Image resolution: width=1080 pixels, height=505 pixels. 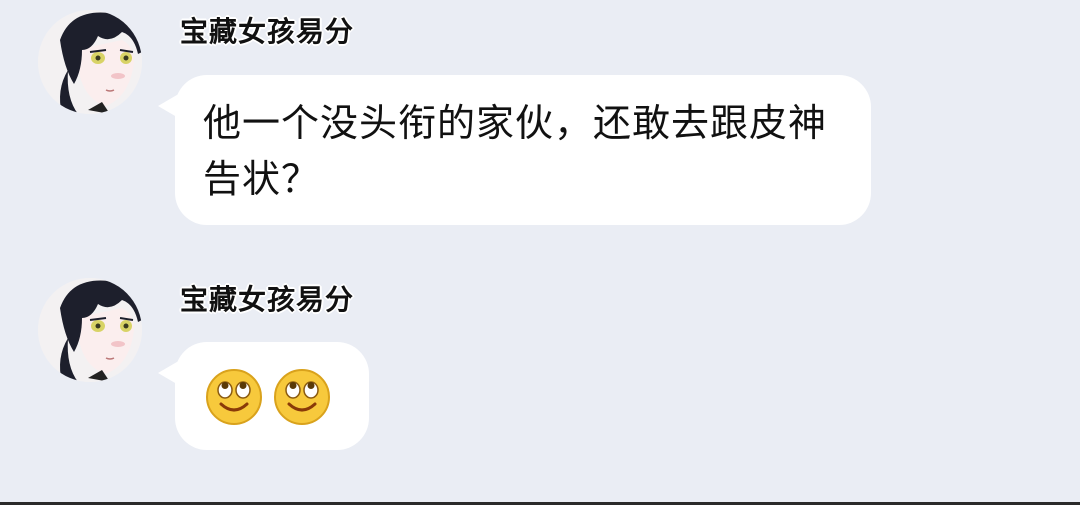 I want to click on message-text: 他一个没头衔的家伙，还敢去跟皮神告状？, so click(x=515, y=151).